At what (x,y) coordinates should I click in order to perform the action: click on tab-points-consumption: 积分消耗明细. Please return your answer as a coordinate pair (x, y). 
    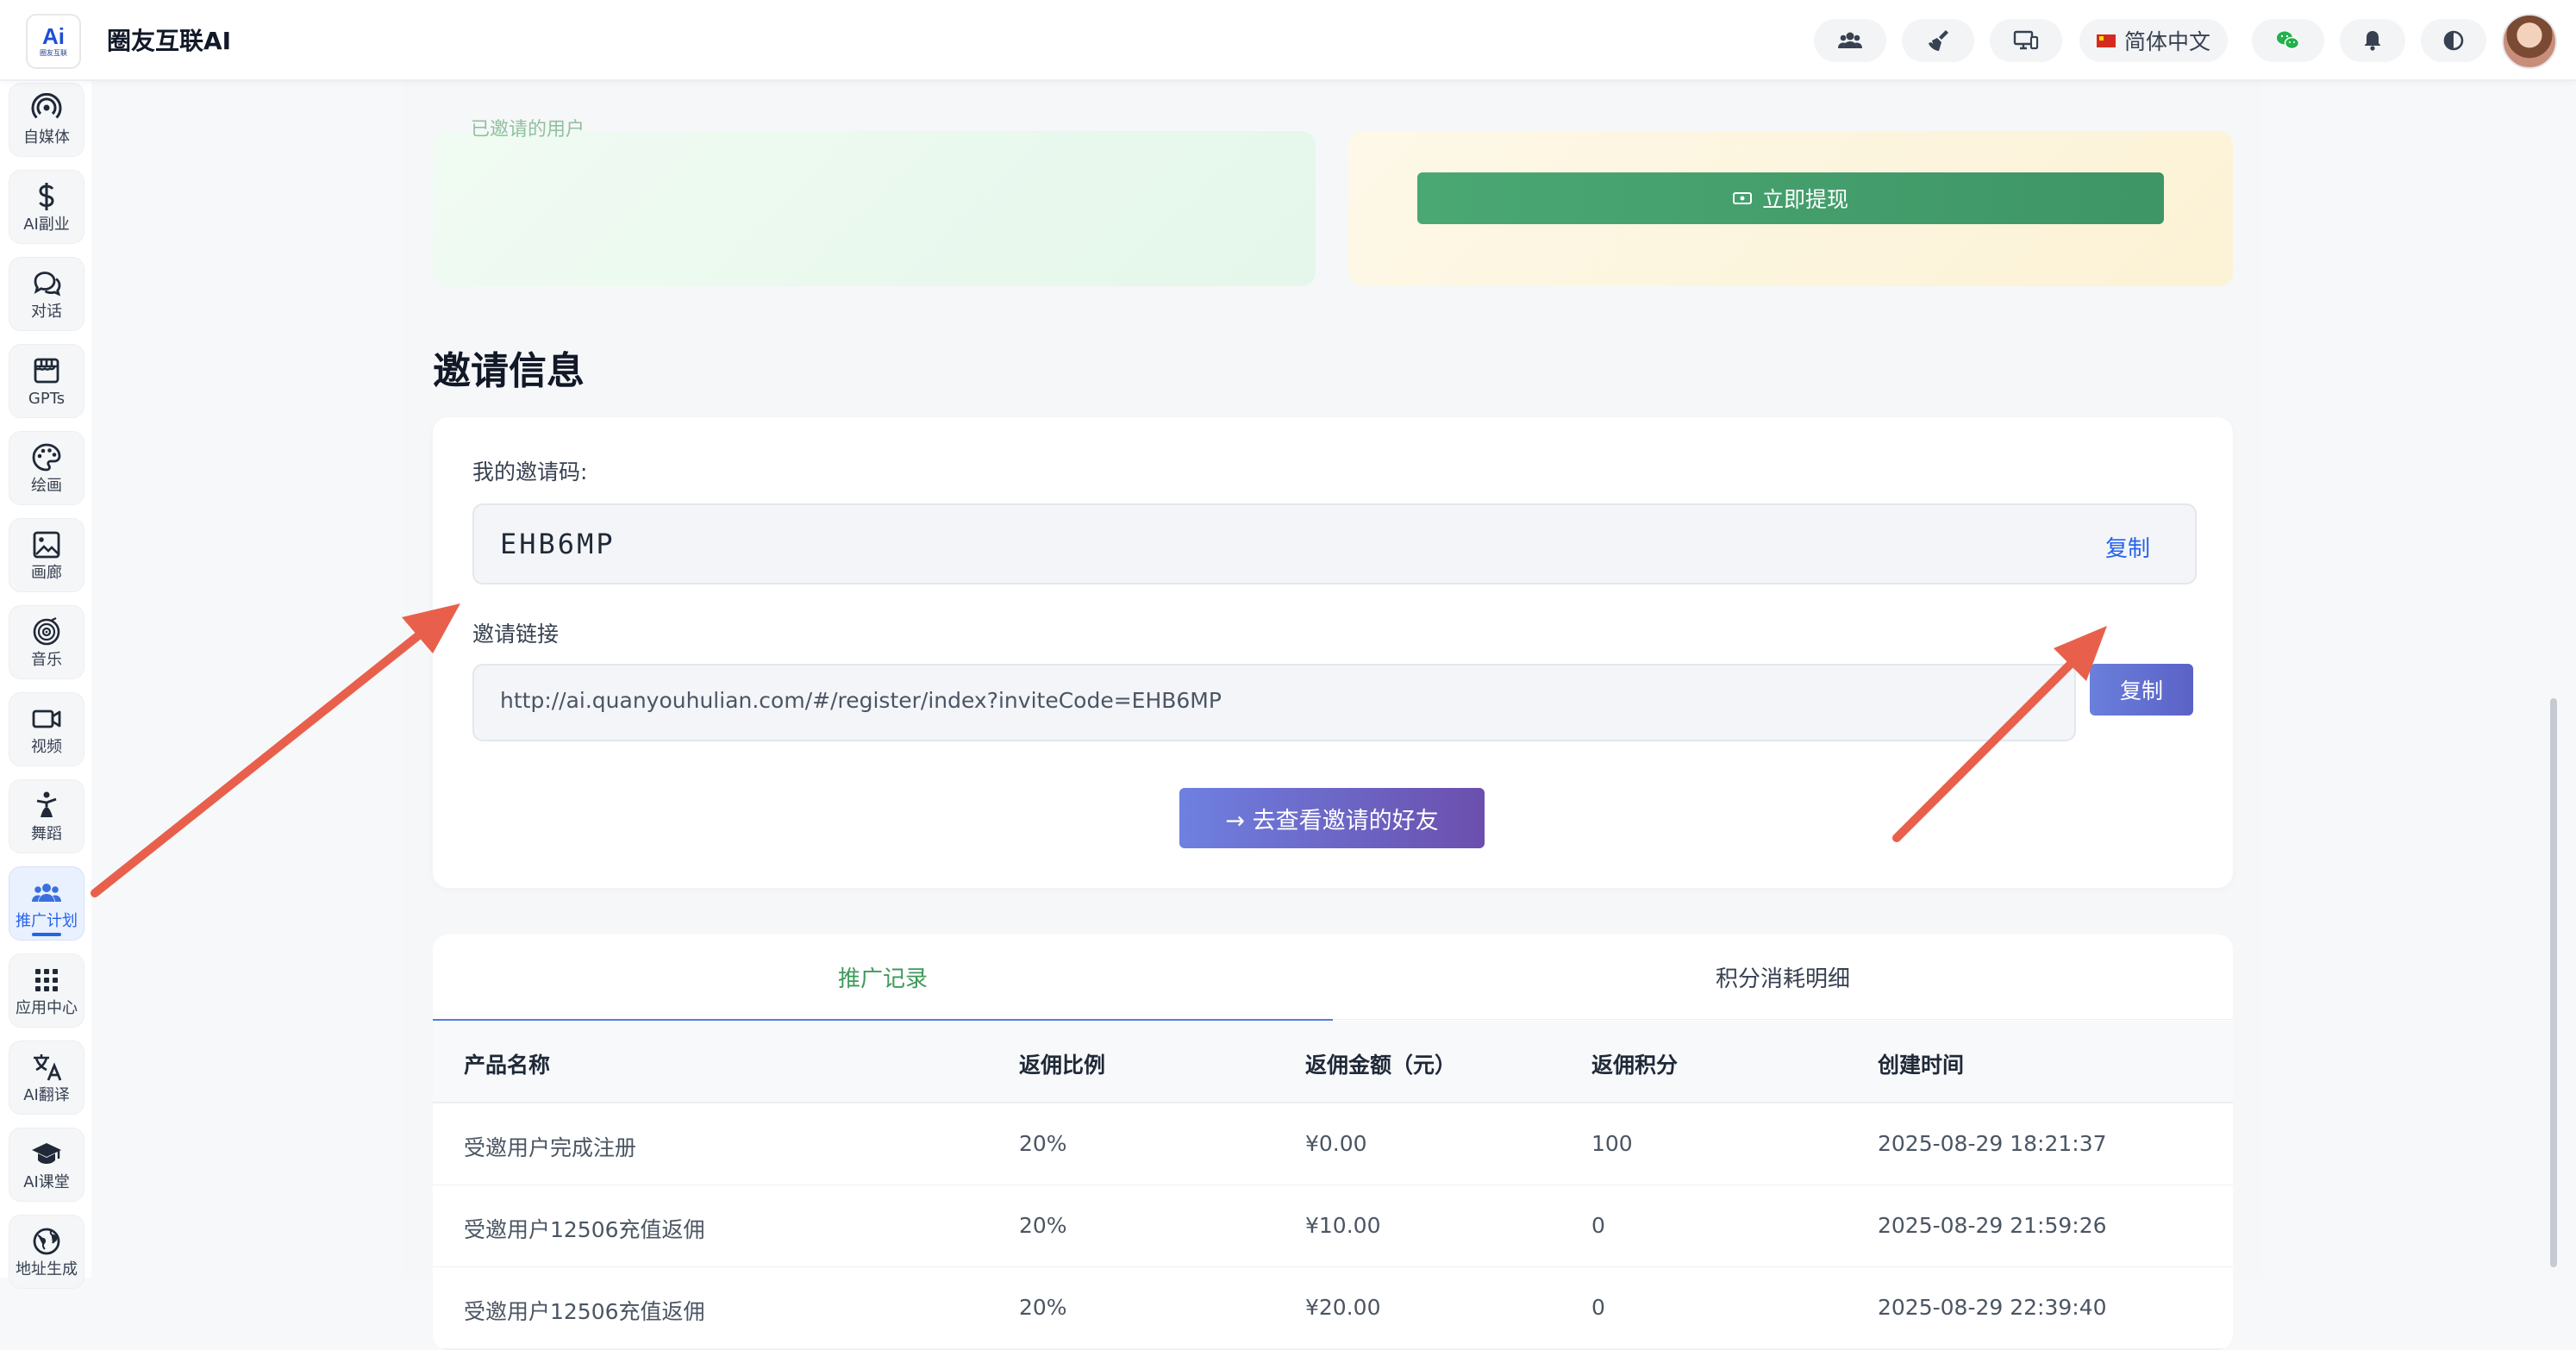
    Looking at the image, I should click on (1783, 977).